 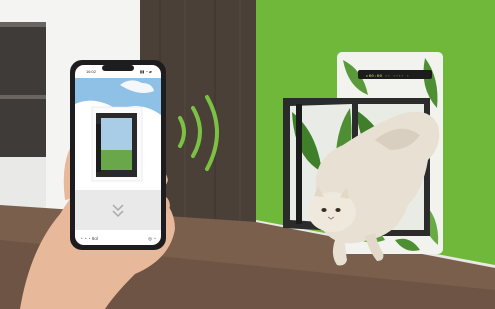 What do you see at coordinates (388, 77) in the screenshot?
I see `door-display-text: ▸00:00 ◦◦ ◦◦◦◦ ◦` at bounding box center [388, 77].